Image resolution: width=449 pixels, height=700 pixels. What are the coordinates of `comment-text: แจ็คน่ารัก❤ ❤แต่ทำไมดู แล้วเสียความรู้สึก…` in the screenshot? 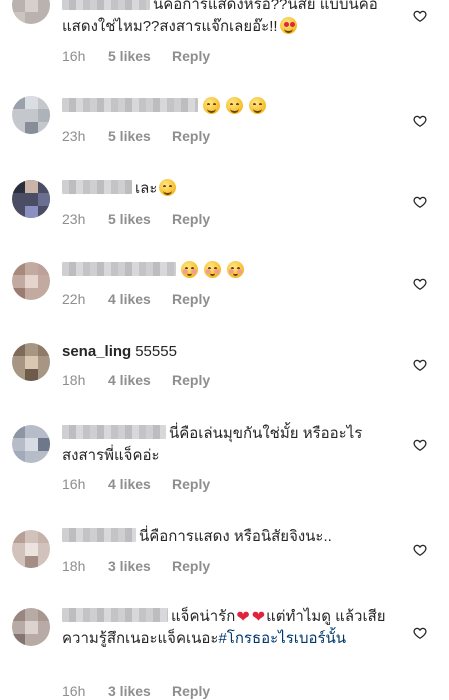 It's located at (229, 628).